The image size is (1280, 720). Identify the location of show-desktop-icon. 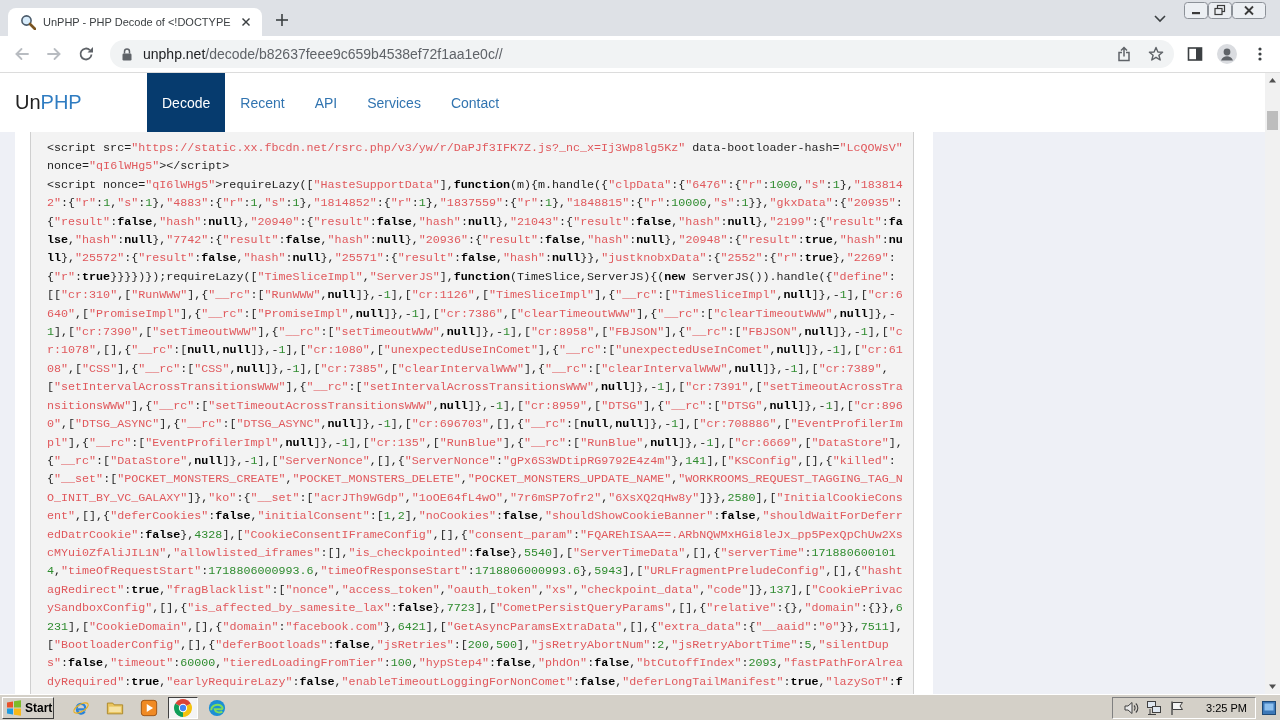
(1269, 707).